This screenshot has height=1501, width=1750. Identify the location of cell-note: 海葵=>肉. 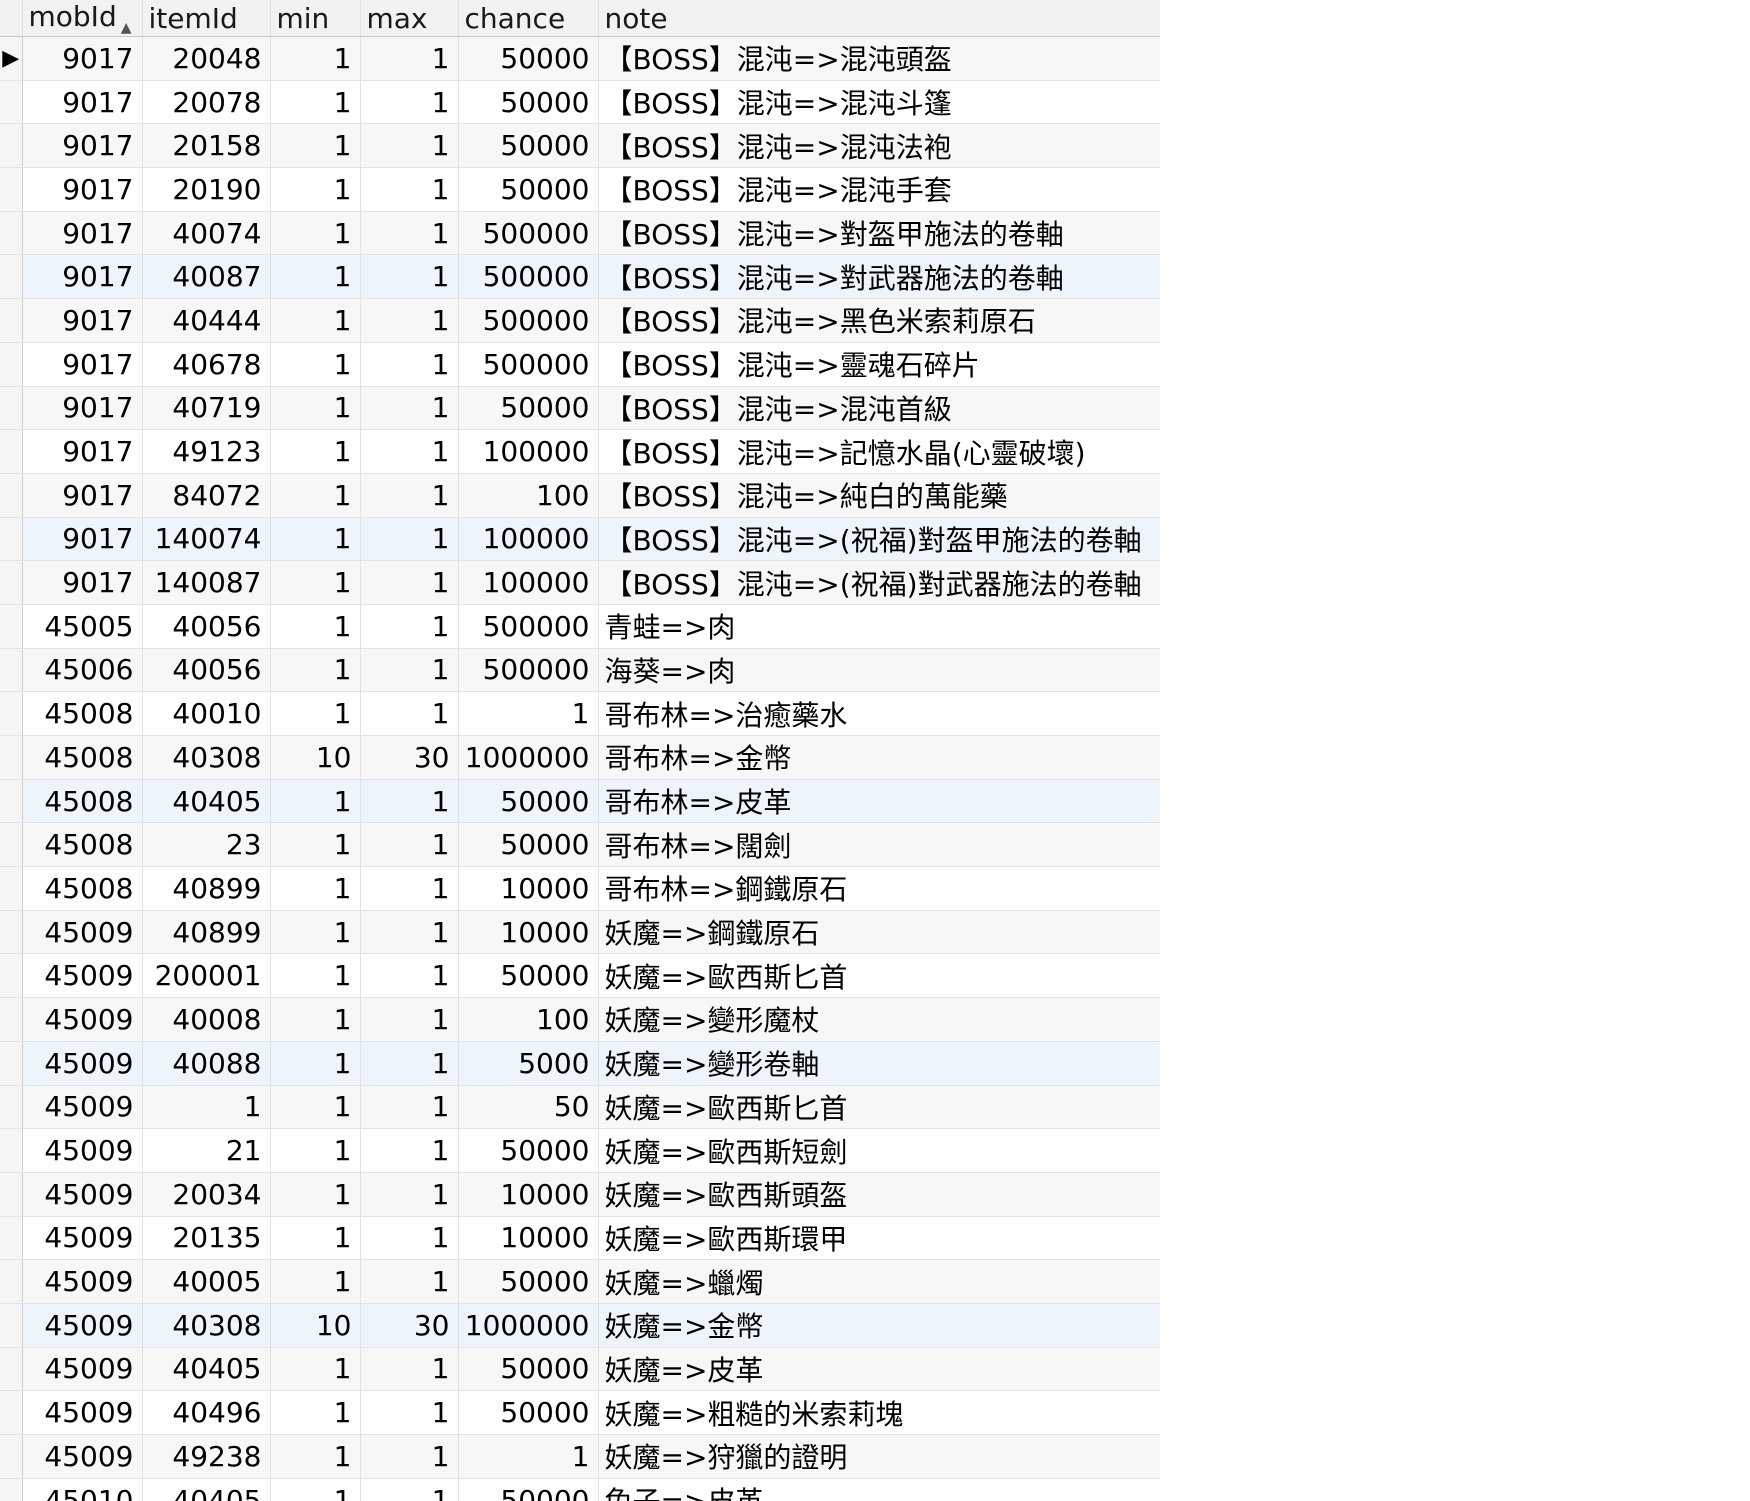
(879, 670).